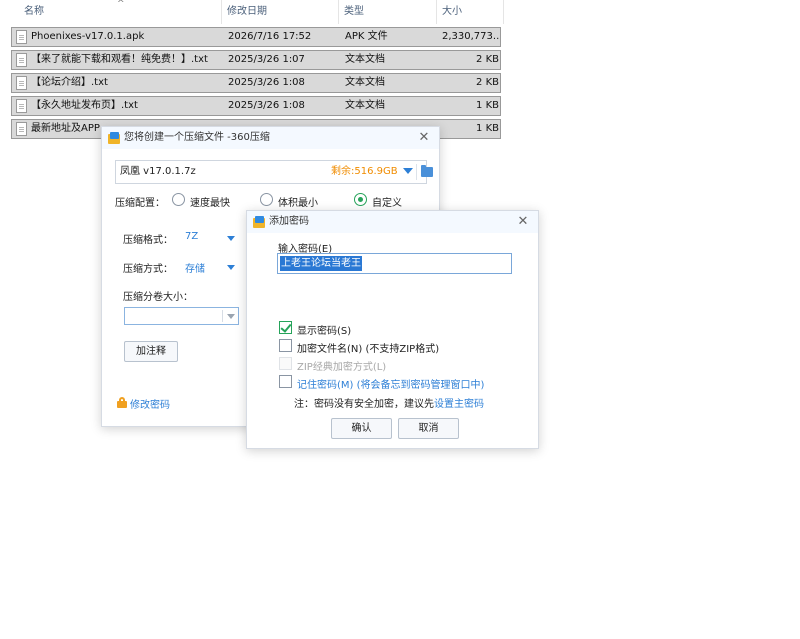 The image size is (800, 639). What do you see at coordinates (285, 345) in the screenshot?
I see `encrypt-filenames-checkbox` at bounding box center [285, 345].